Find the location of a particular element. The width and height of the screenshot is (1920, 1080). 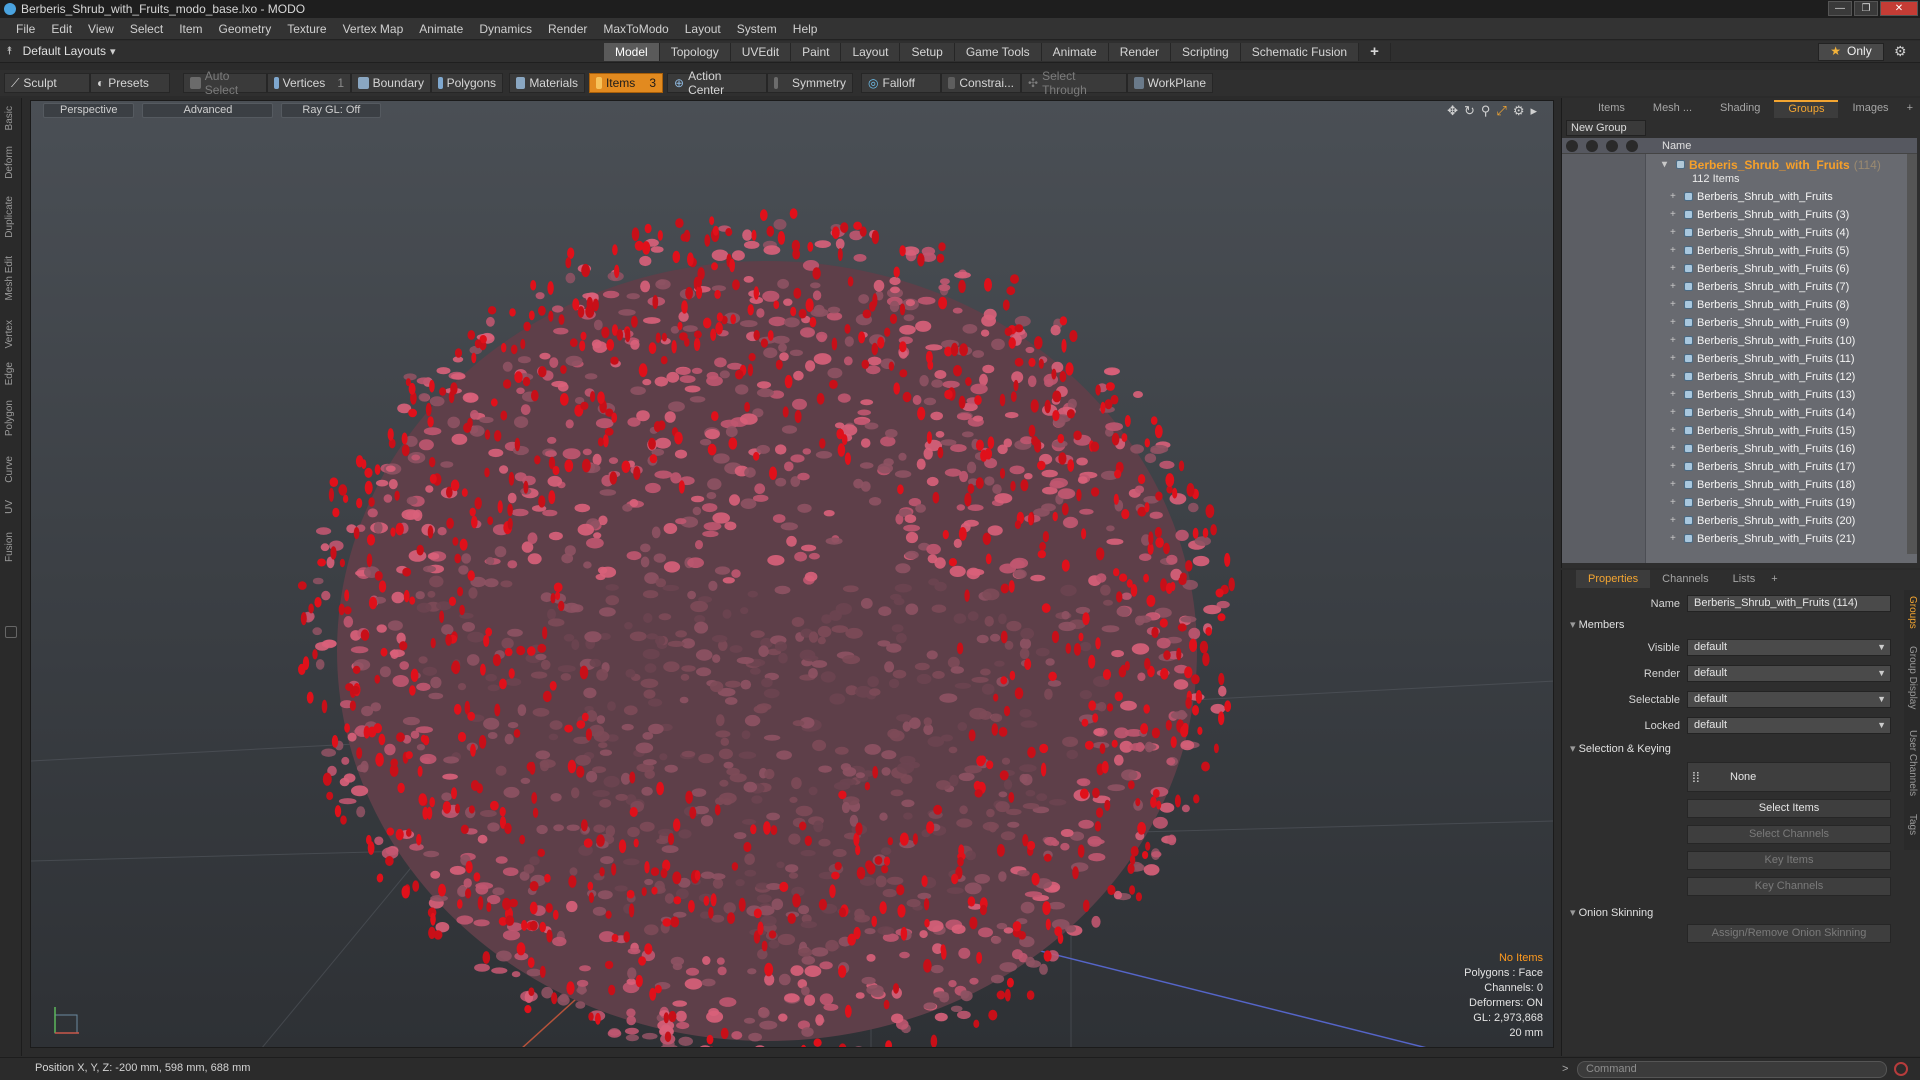

view-perspective-button: Perspective is located at coordinates (89, 110).